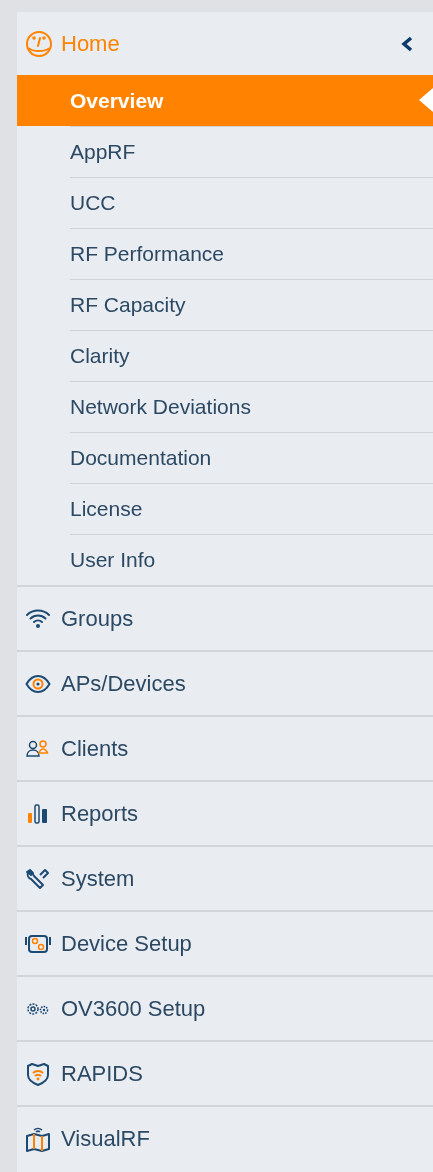  What do you see at coordinates (225, 747) in the screenshot?
I see `menu-item: Clients` at bounding box center [225, 747].